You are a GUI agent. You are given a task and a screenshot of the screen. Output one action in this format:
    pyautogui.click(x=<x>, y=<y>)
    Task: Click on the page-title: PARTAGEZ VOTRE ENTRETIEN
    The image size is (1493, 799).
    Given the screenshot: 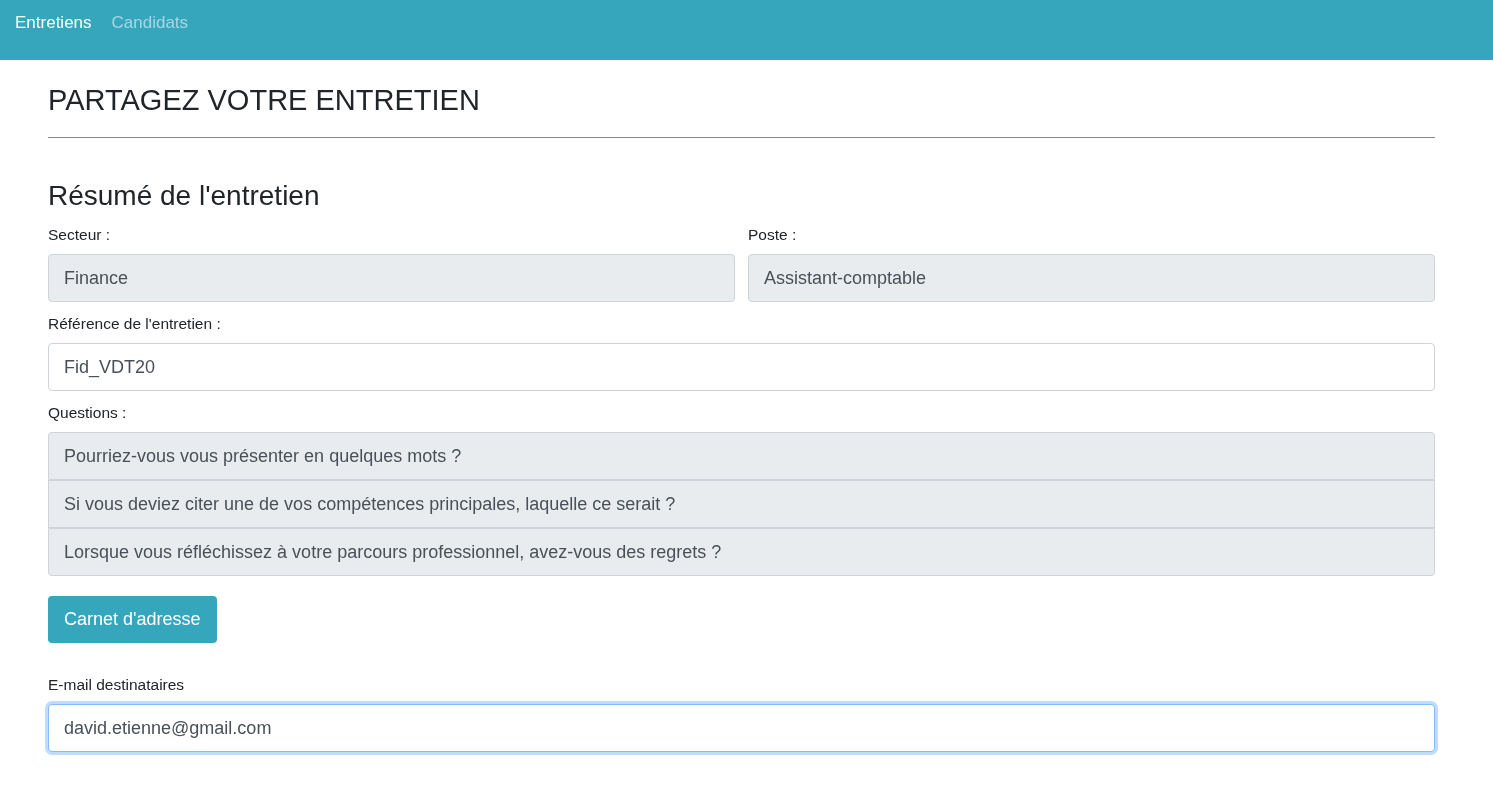 What is the action you would take?
    pyautogui.click(x=264, y=100)
    